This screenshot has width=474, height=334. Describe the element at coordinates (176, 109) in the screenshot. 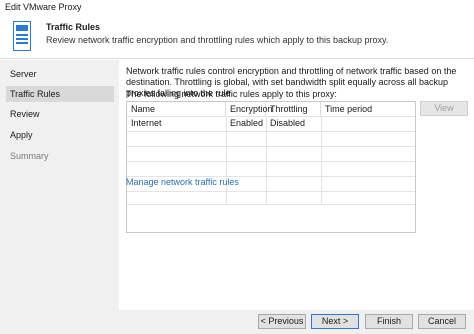

I see `column-header-name: Name` at that location.